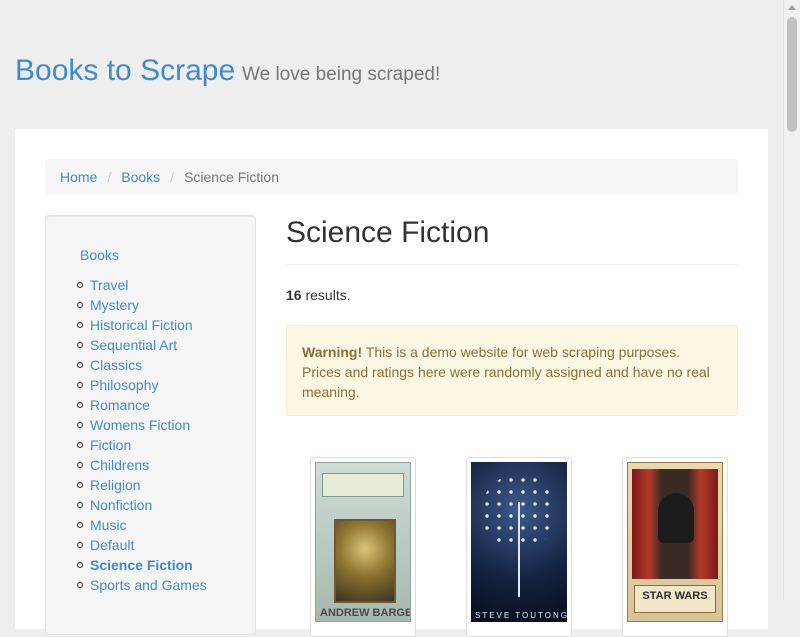 This screenshot has width=800, height=637. Describe the element at coordinates (519, 549) in the screenshot. I see `cover-line-decoration` at that location.